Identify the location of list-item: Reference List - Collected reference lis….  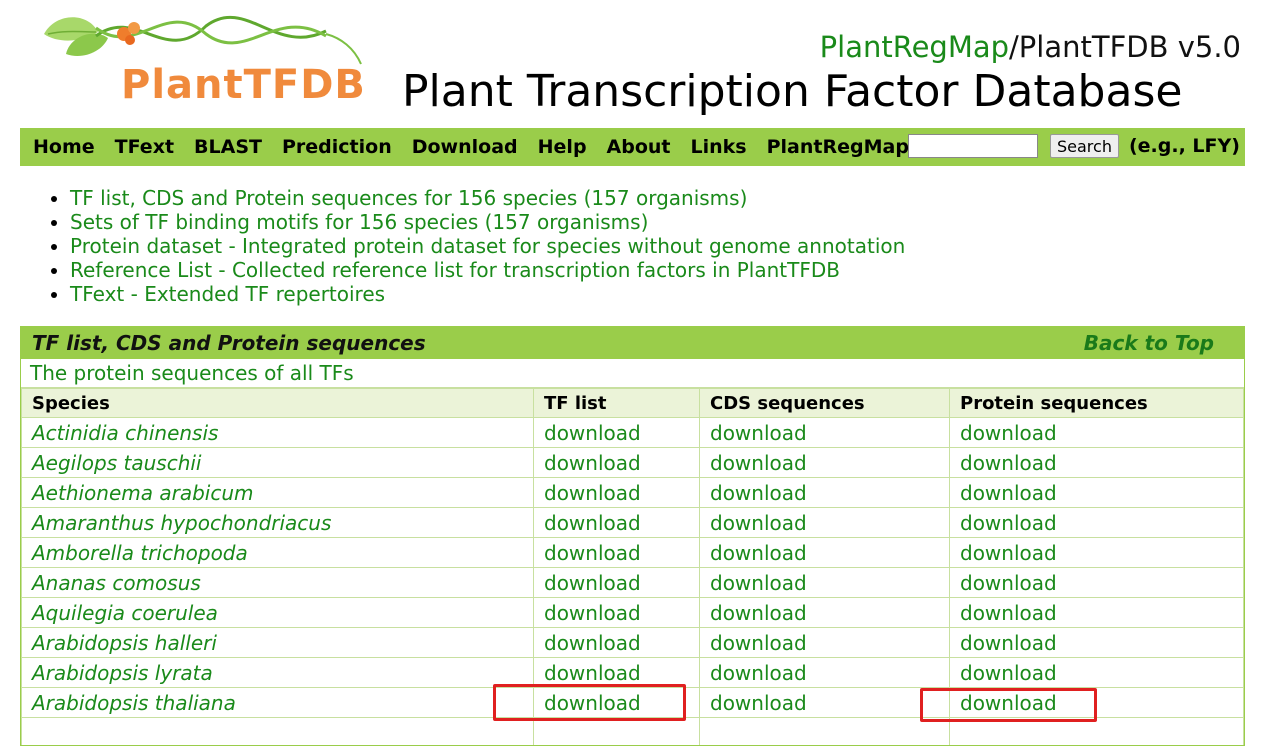
(487, 270).